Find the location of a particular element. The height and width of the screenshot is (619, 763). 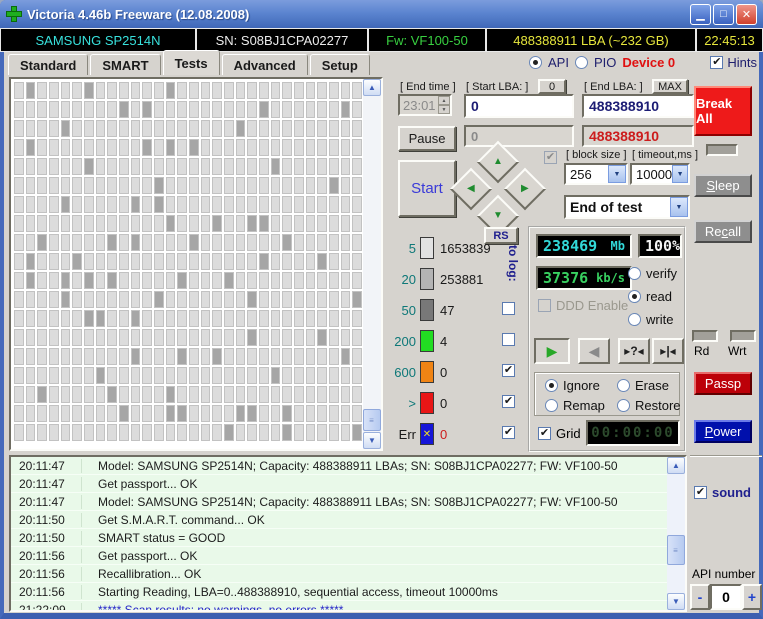

timeout-label: [ timeout,ms ] is located at coordinates (665, 155).